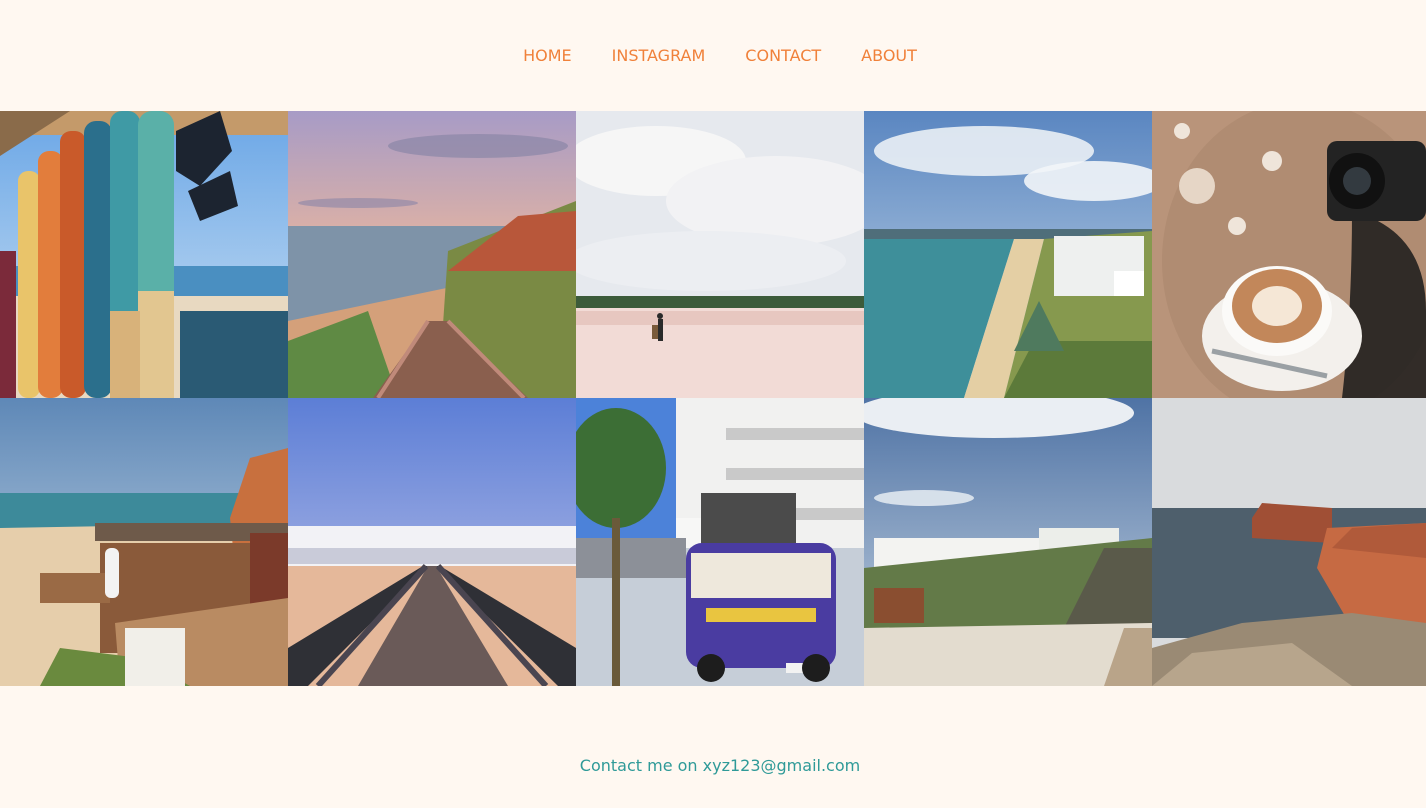  What do you see at coordinates (432, 254) in the screenshot?
I see `photo-sunset-boardwalk` at bounding box center [432, 254].